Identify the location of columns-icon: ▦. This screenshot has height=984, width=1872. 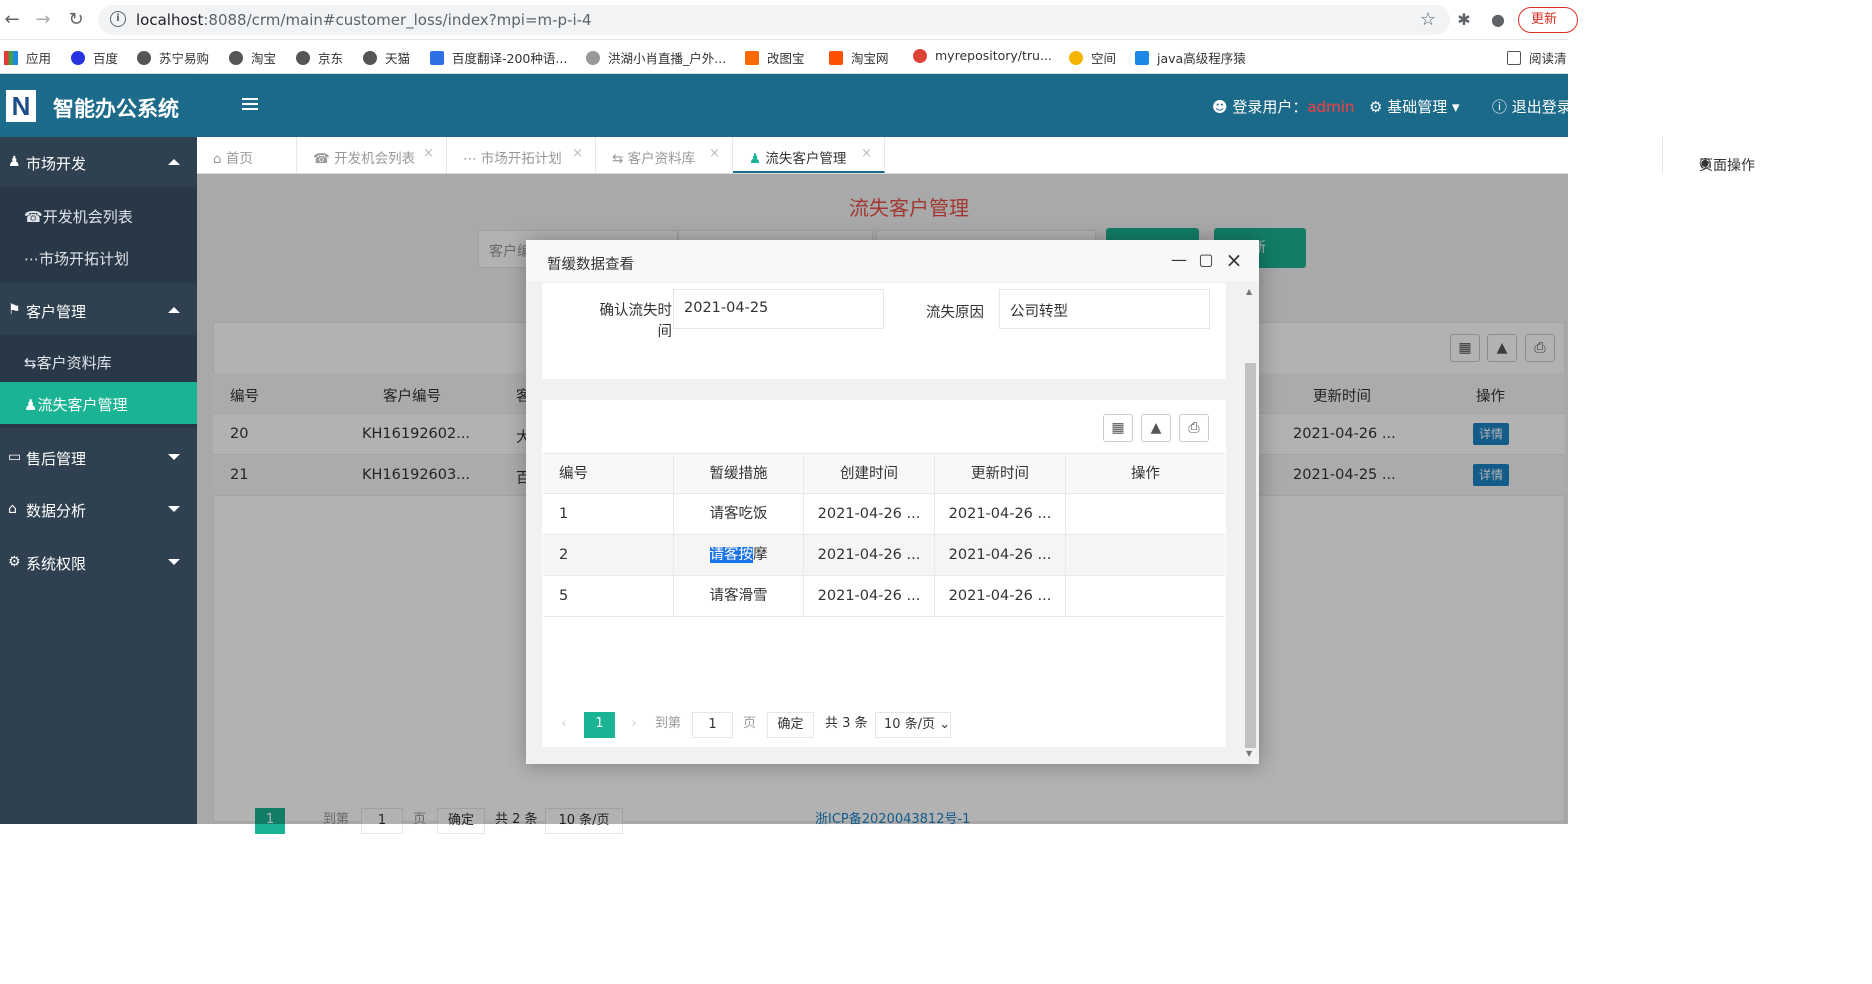
(1118, 428).